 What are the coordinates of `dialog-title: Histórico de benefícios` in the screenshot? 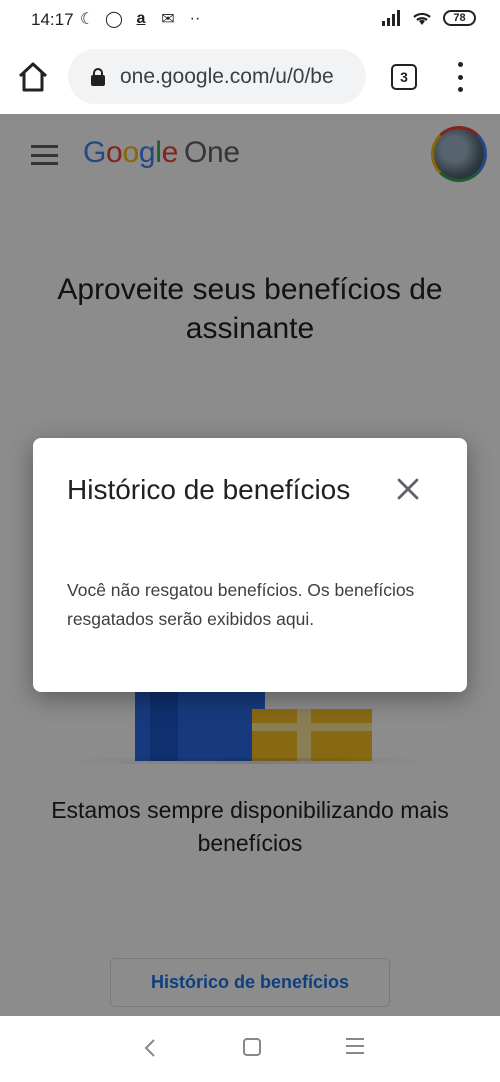 It's located at (209, 489).